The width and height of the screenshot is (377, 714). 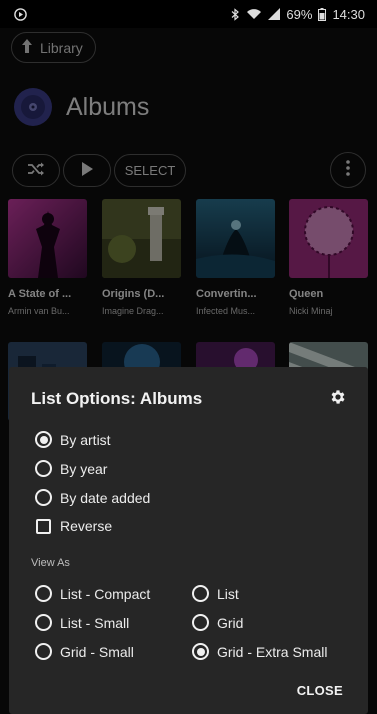 I want to click on sort-by-year-option: By year, so click(x=71, y=468).